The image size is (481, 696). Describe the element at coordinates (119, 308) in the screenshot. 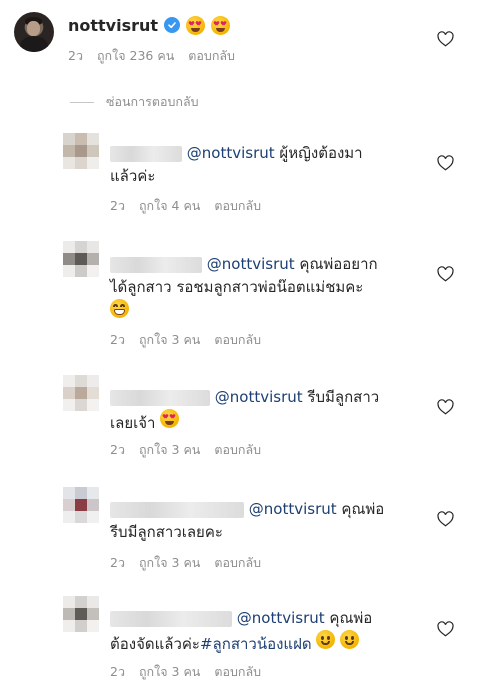

I see `grinning-emoji` at that location.